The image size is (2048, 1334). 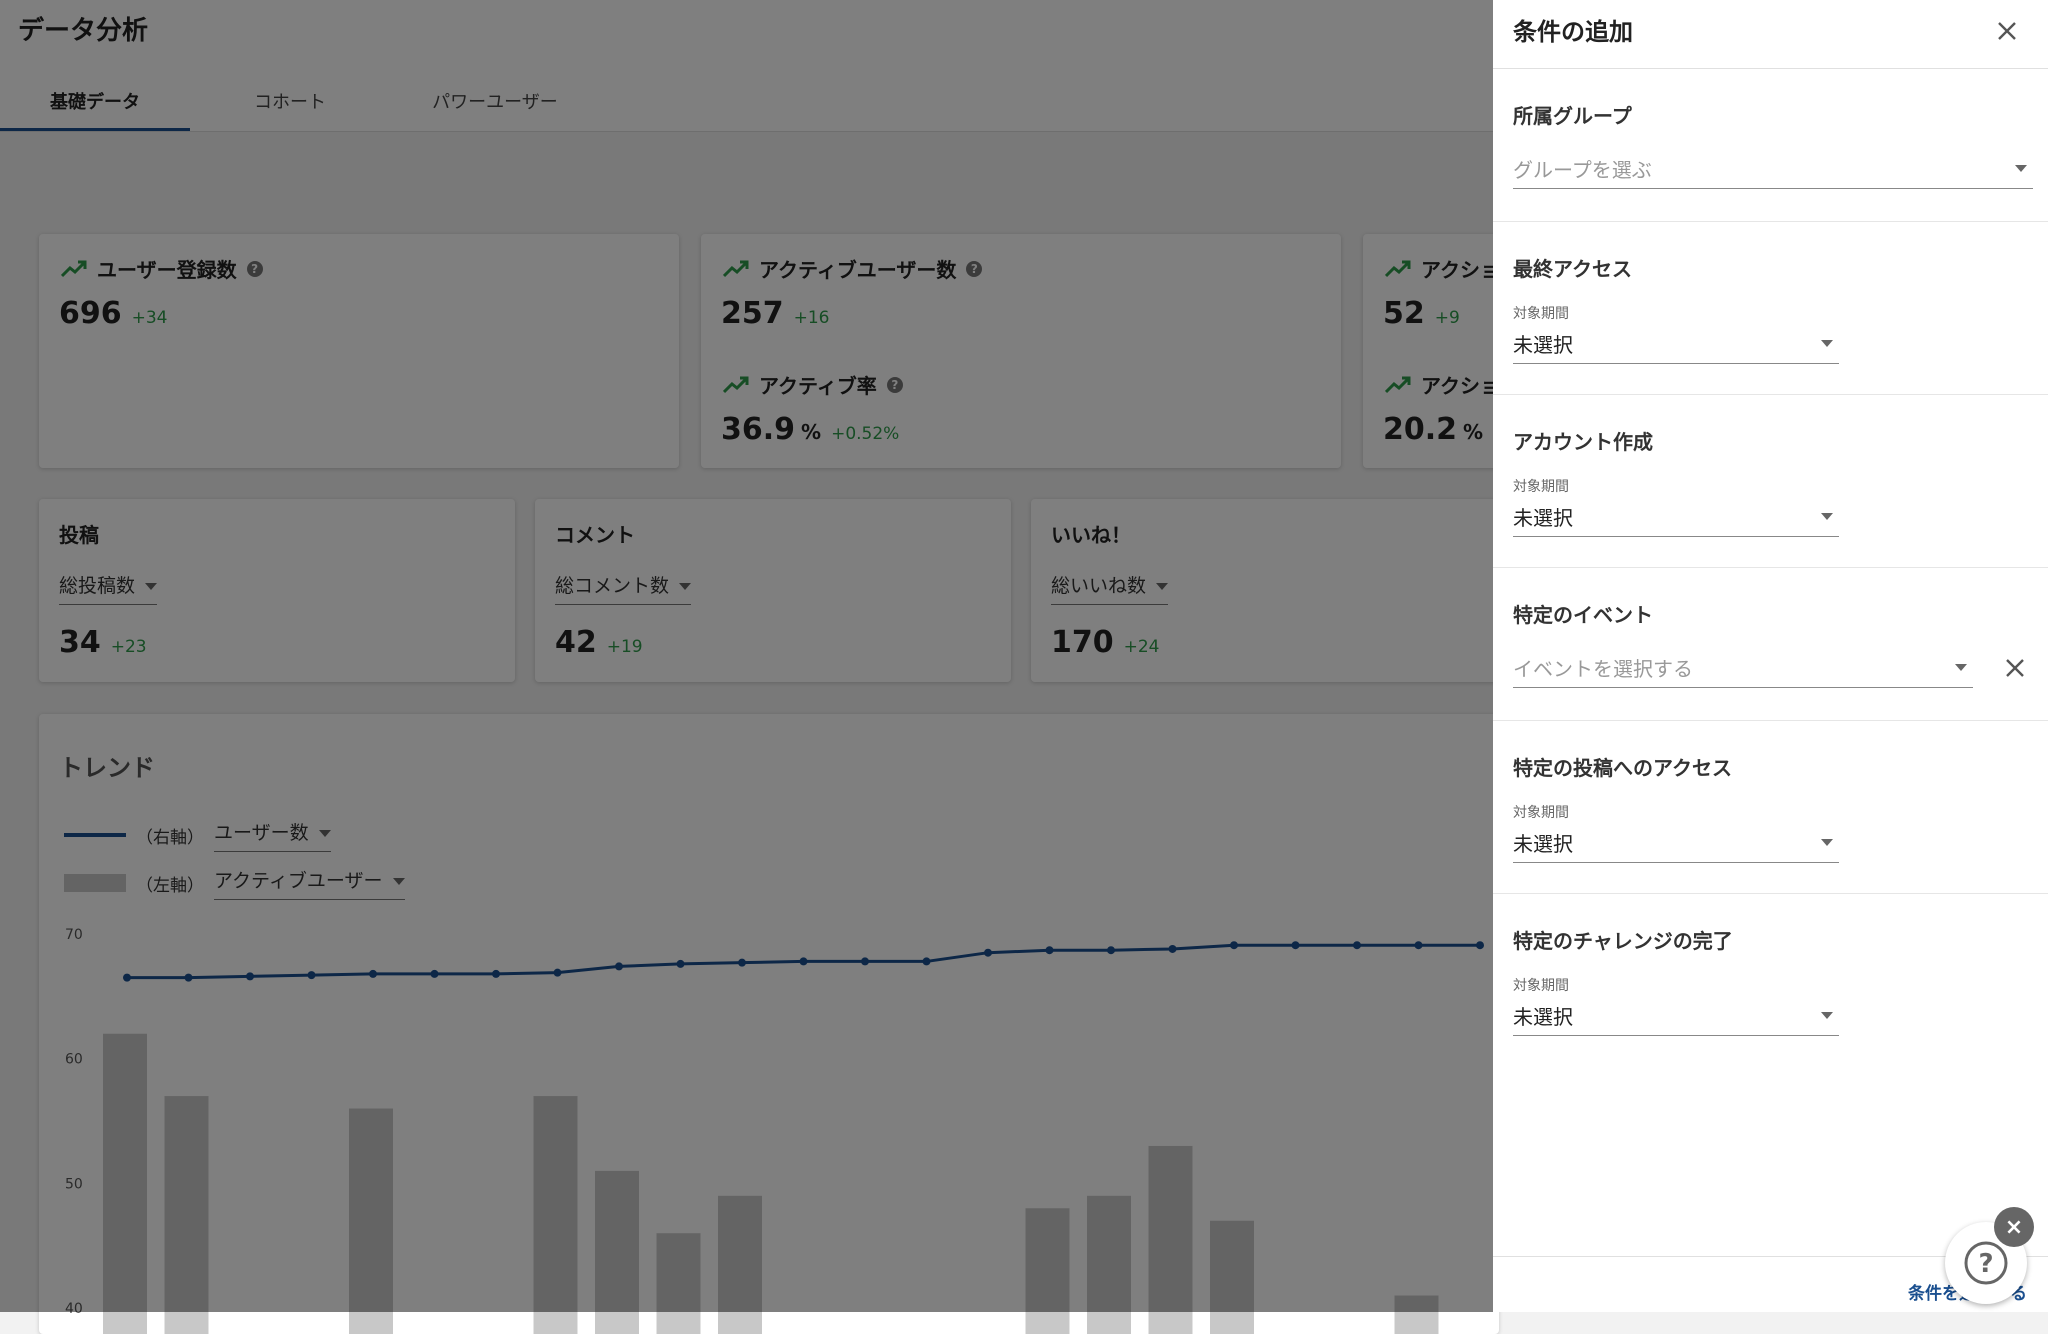 What do you see at coordinates (1583, 442) in the screenshot?
I see `section-title: アカウント作成` at bounding box center [1583, 442].